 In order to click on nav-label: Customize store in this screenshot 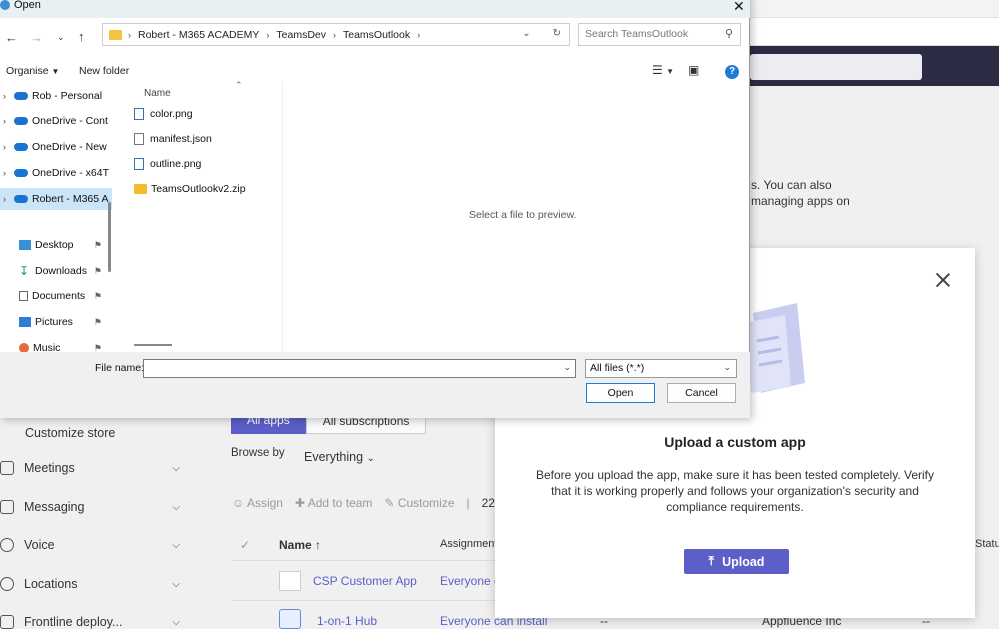, I will do `click(70, 433)`.